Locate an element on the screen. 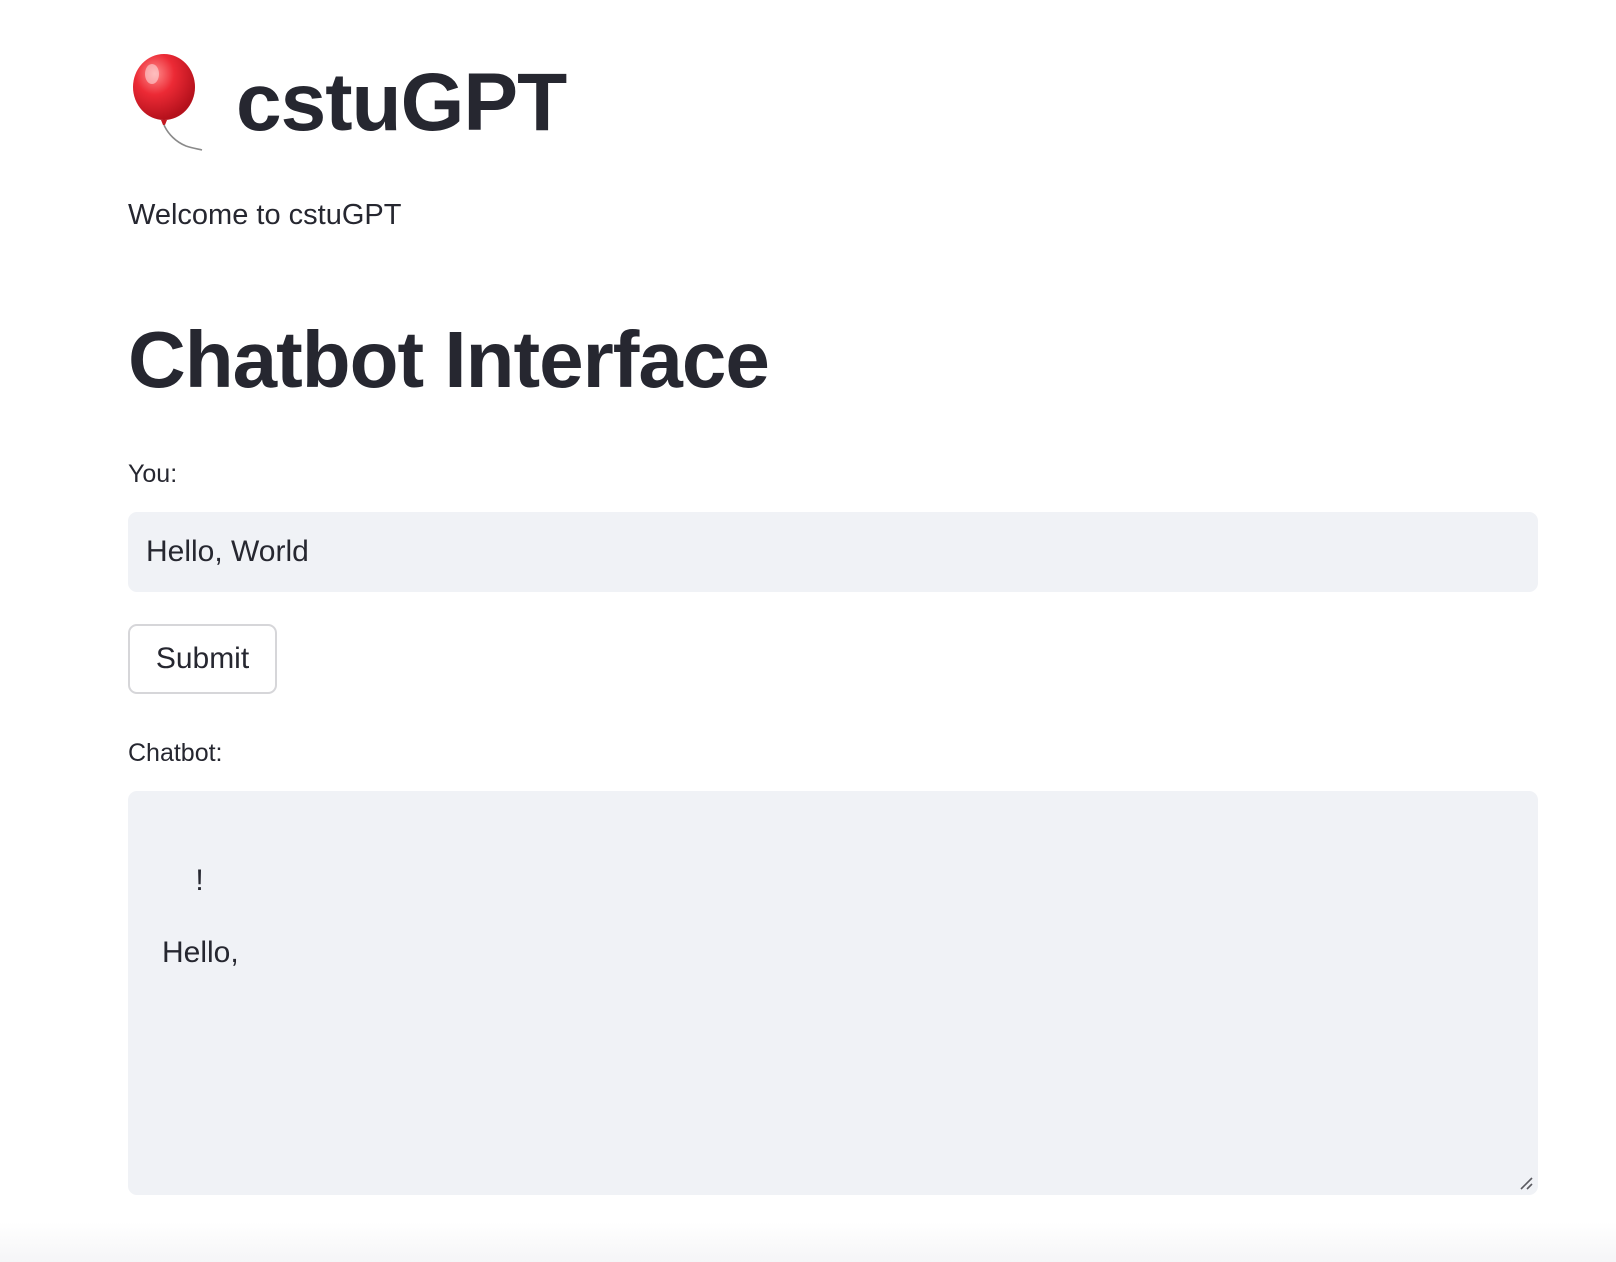 The height and width of the screenshot is (1262, 1616). balloon-icon is located at coordinates (168, 102).